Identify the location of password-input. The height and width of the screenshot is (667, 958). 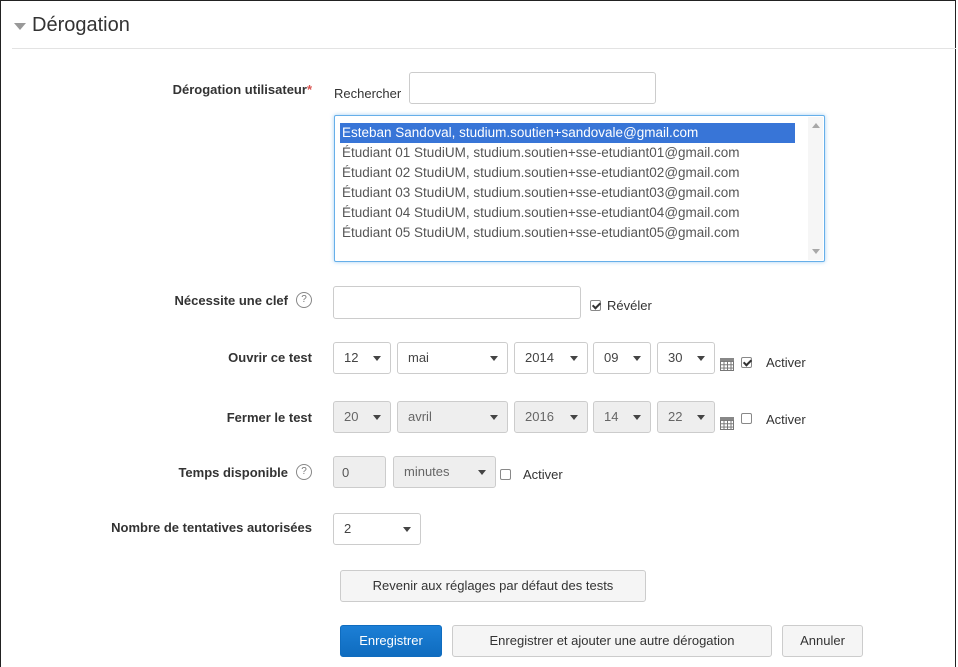
(457, 302).